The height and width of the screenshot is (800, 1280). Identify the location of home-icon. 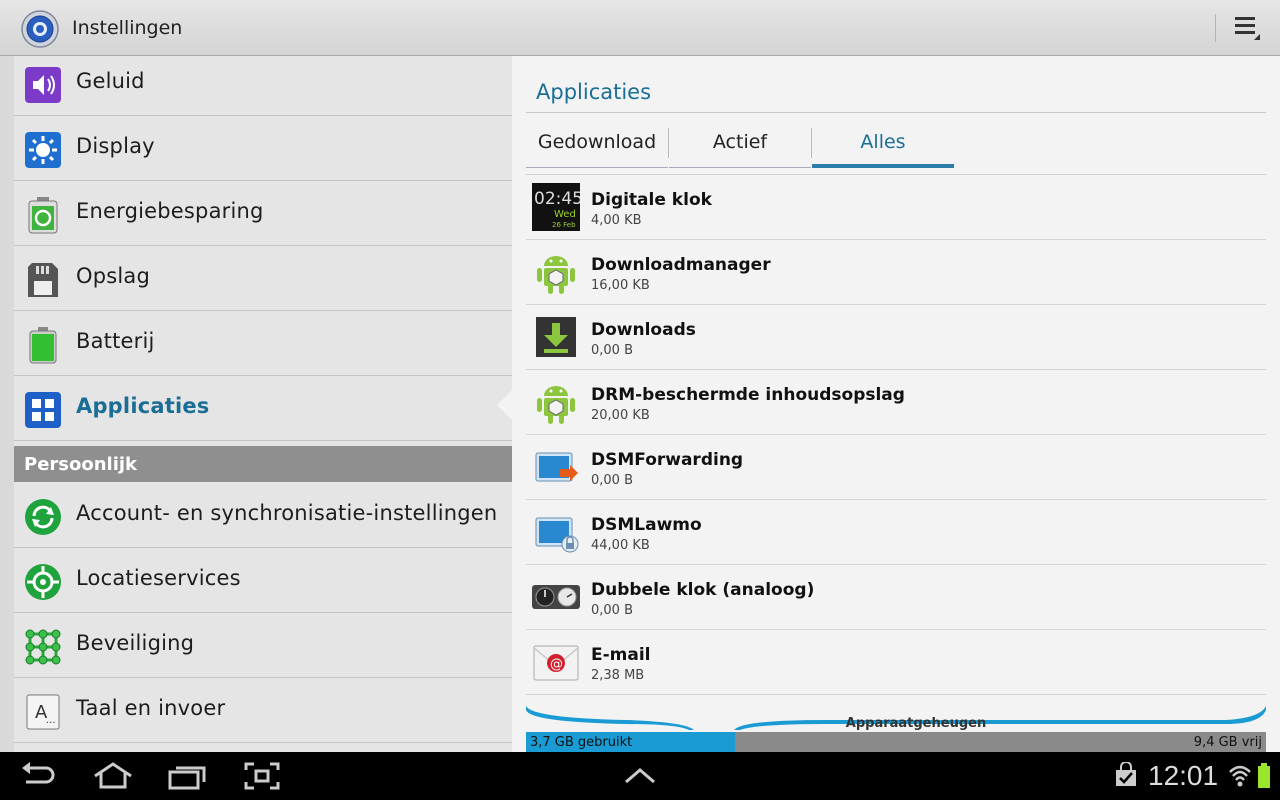
(113, 776).